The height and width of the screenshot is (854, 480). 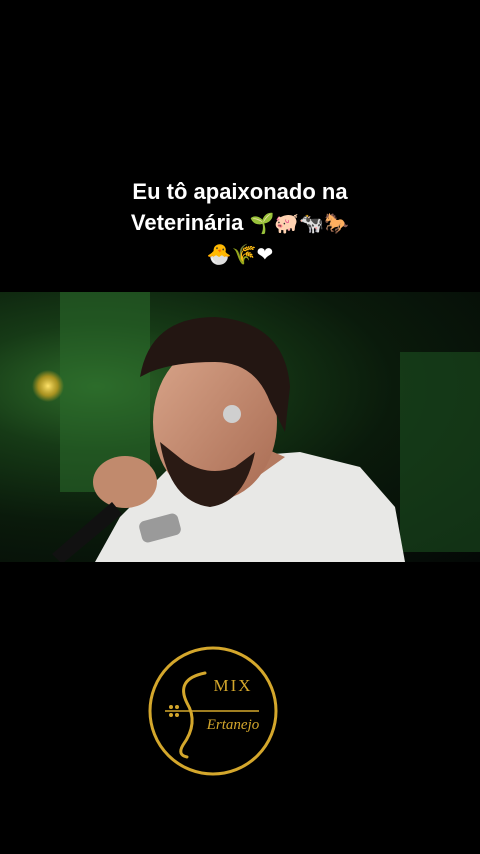 I want to click on mix-sertanejo-logo: MIX Ertanejo, so click(x=213, y=711).